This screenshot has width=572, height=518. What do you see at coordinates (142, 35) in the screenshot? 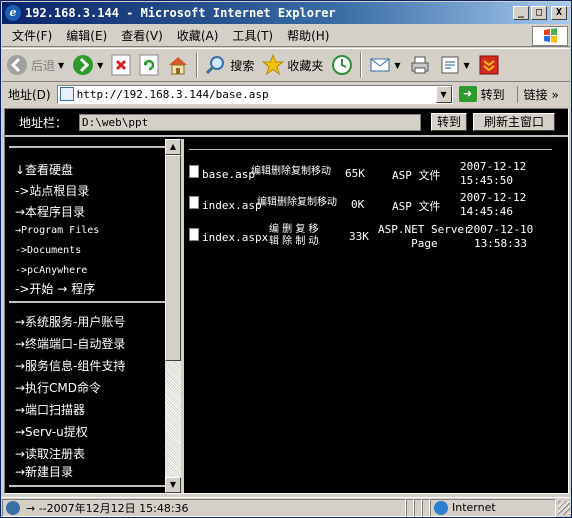
I see `menu-view: 查看(V)` at bounding box center [142, 35].